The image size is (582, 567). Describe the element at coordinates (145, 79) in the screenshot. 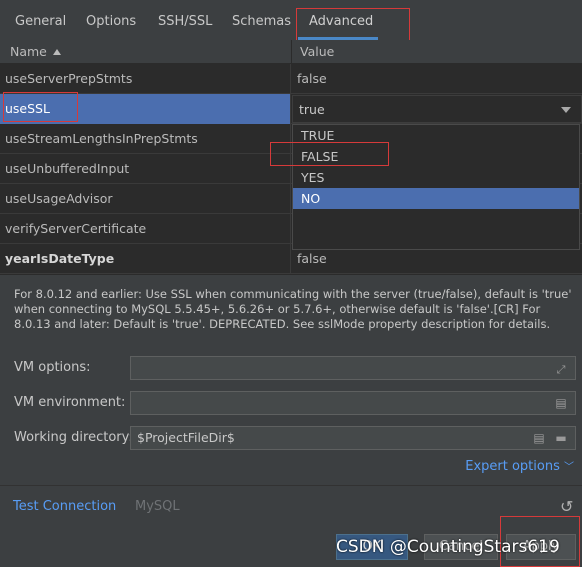

I see `property-name: useServerPrepStmts` at that location.